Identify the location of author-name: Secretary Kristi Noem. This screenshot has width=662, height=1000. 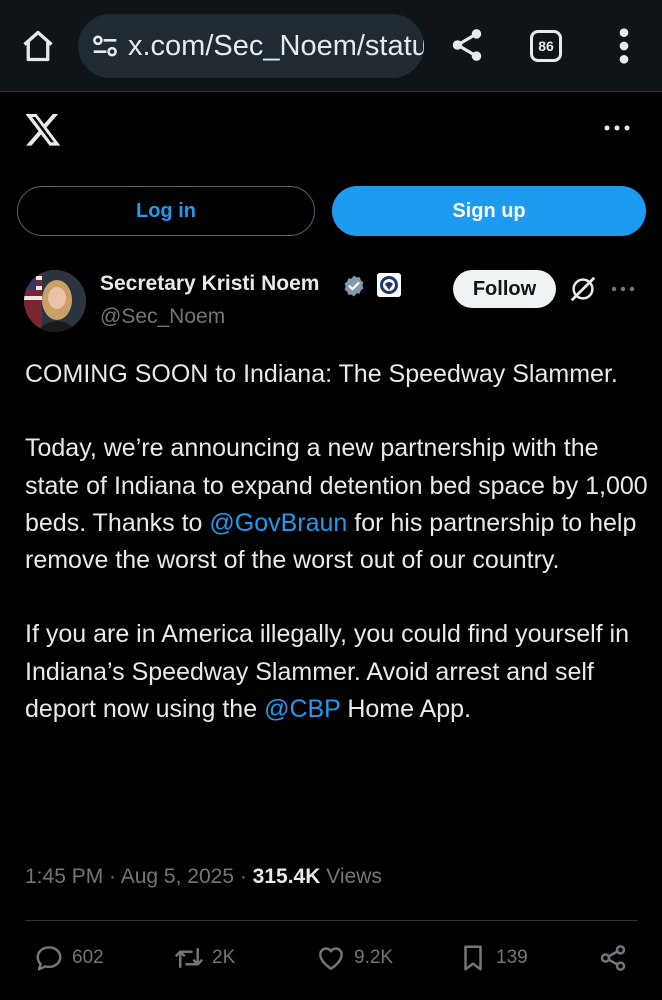
(209, 284).